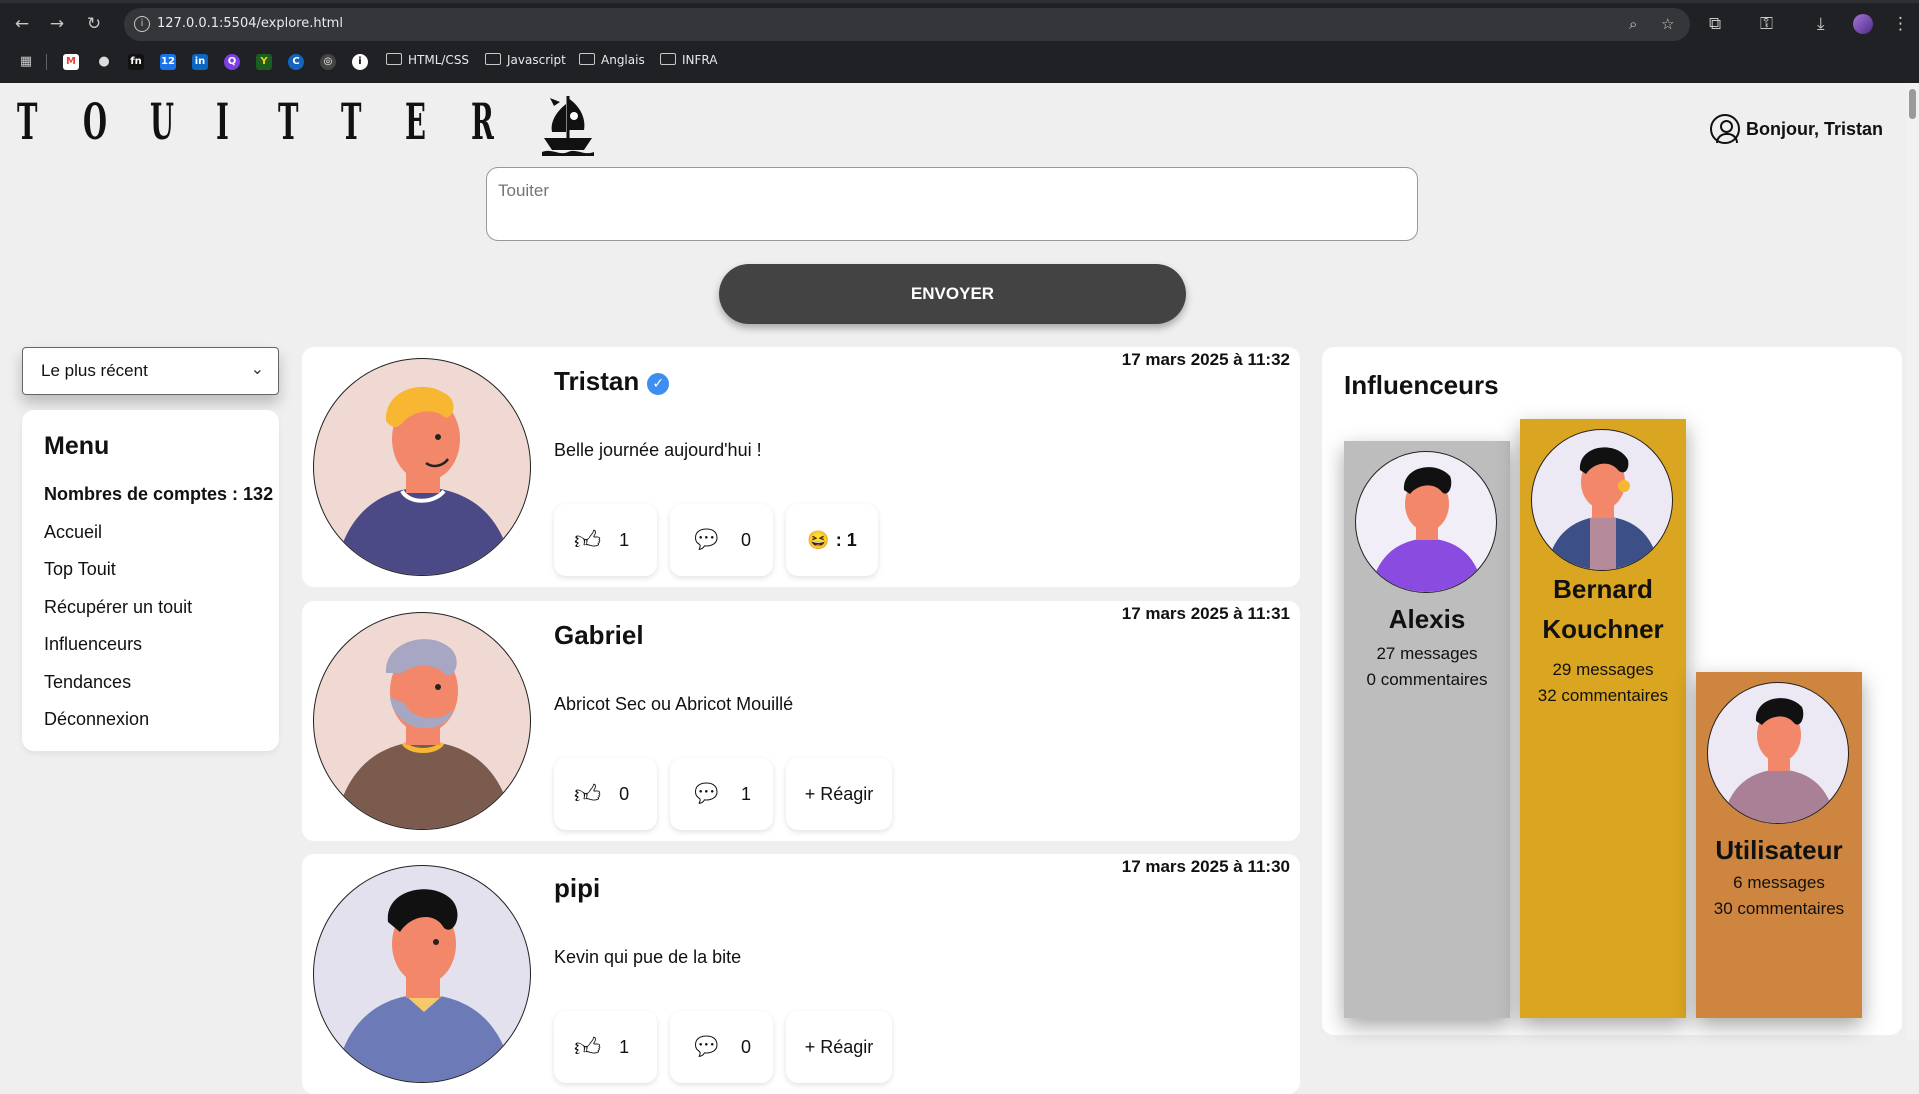 The width and height of the screenshot is (1919, 1094). Describe the element at coordinates (104, 62) in the screenshot. I see `apple-icon: ●` at that location.